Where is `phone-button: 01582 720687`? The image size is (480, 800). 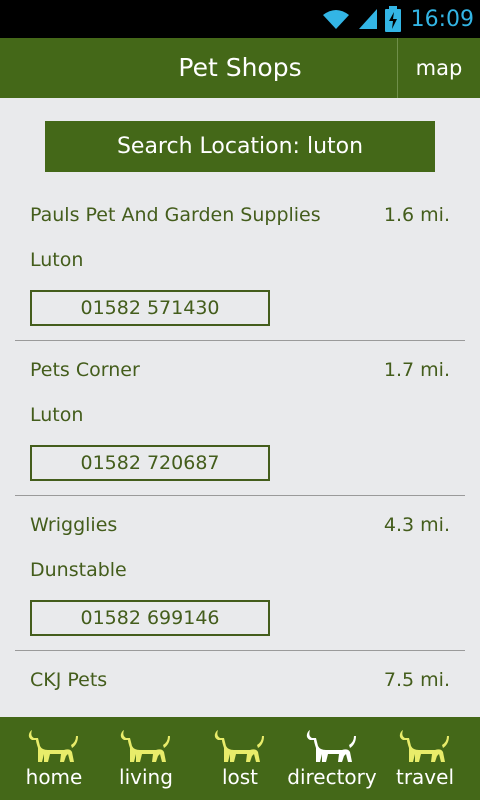
phone-button: 01582 720687 is located at coordinates (150, 463).